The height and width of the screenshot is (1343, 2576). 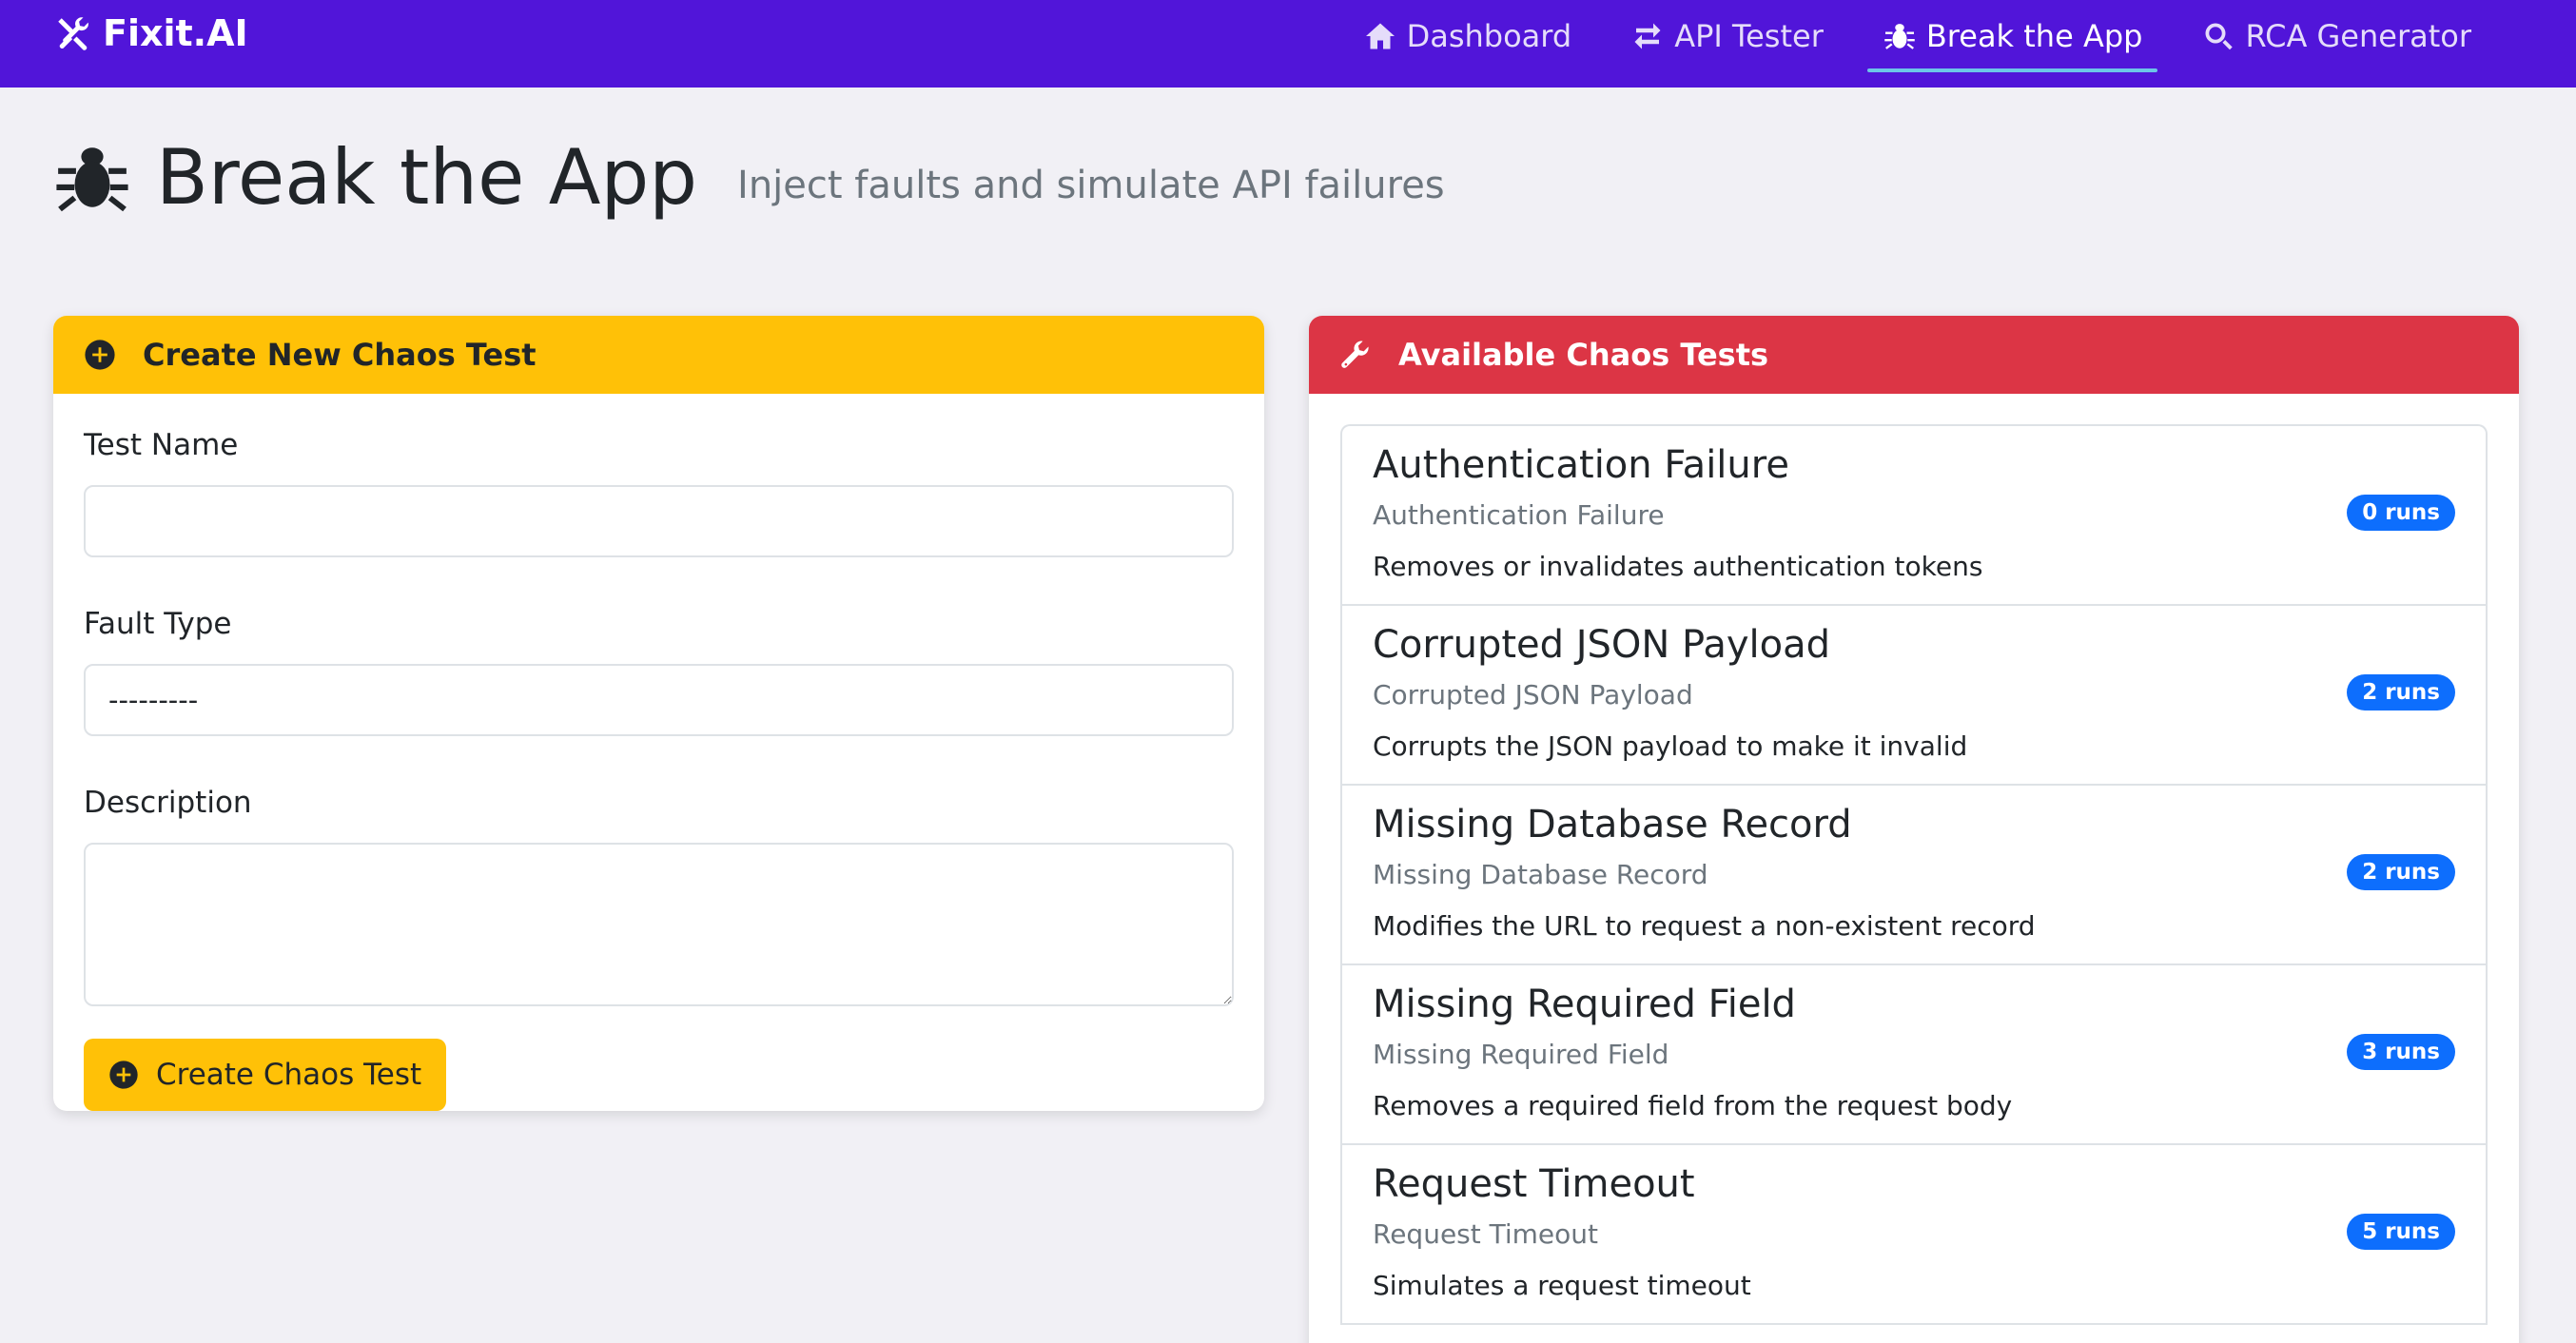 What do you see at coordinates (1613, 825) in the screenshot?
I see `test-title: Missing Database Record` at bounding box center [1613, 825].